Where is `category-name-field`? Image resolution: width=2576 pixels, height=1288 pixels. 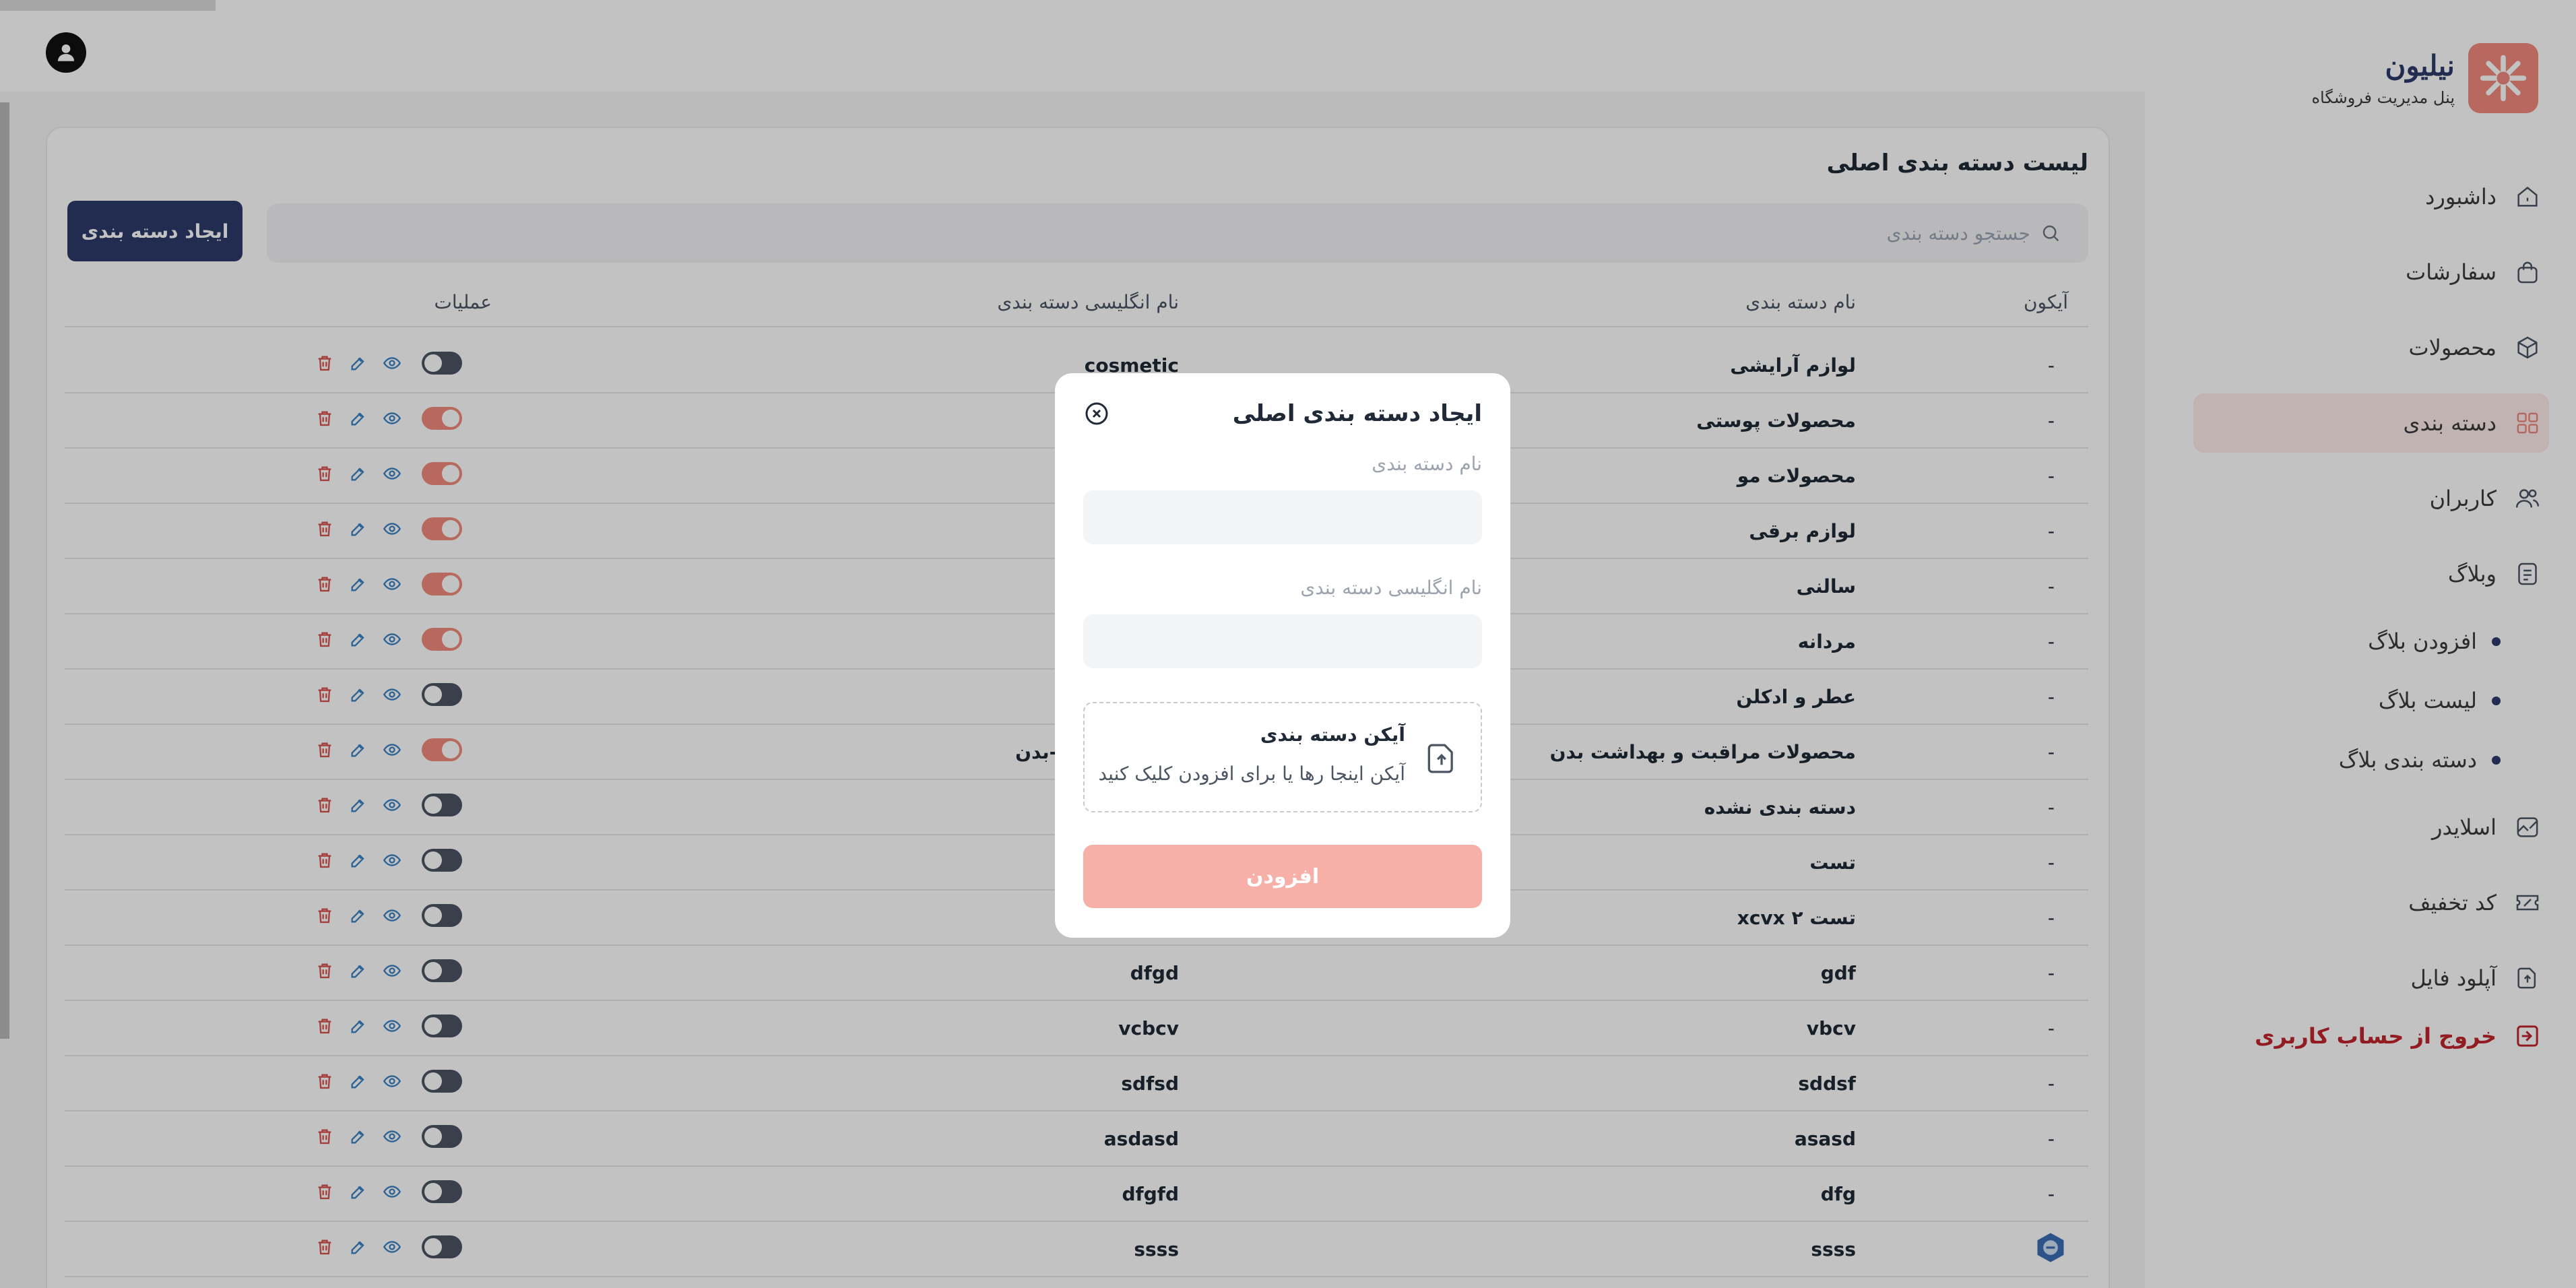 category-name-field is located at coordinates (1282, 517).